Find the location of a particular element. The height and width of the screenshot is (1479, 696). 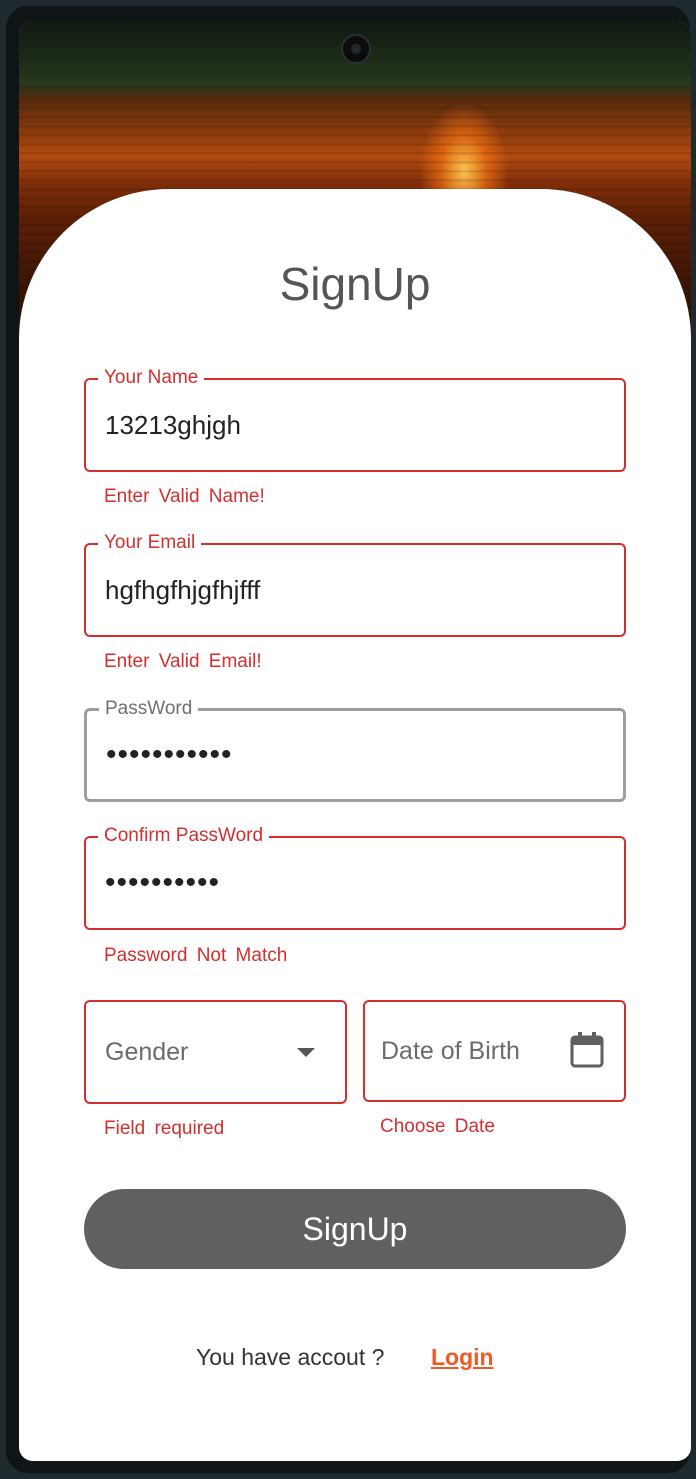

confirm-password-error: Password Not Match is located at coordinates (196, 955).